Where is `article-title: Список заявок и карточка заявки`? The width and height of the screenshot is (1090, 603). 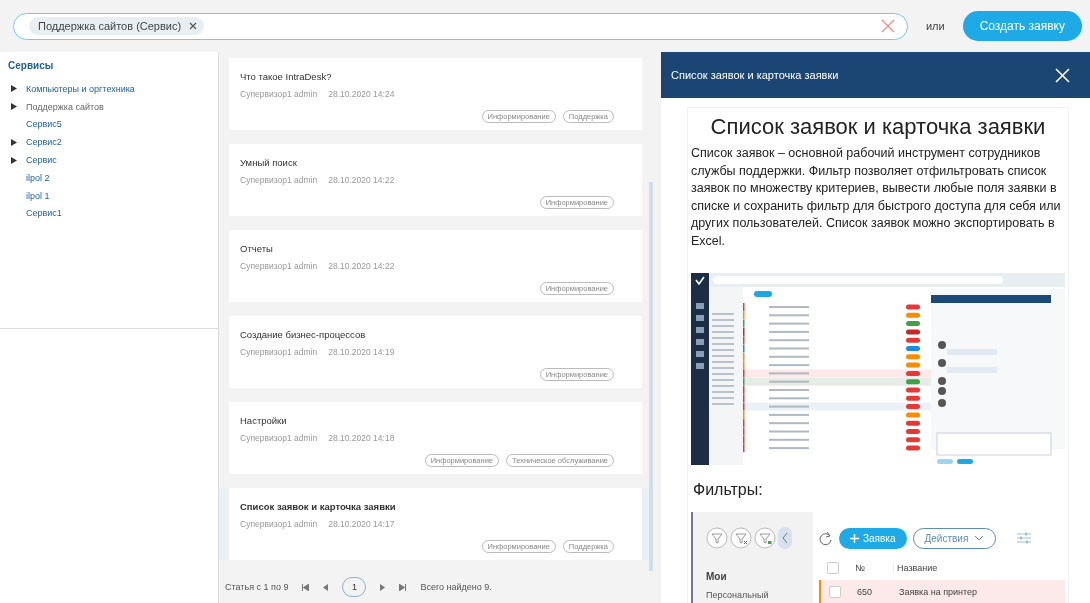
article-title: Список заявок и карточка заявки is located at coordinates (318, 506).